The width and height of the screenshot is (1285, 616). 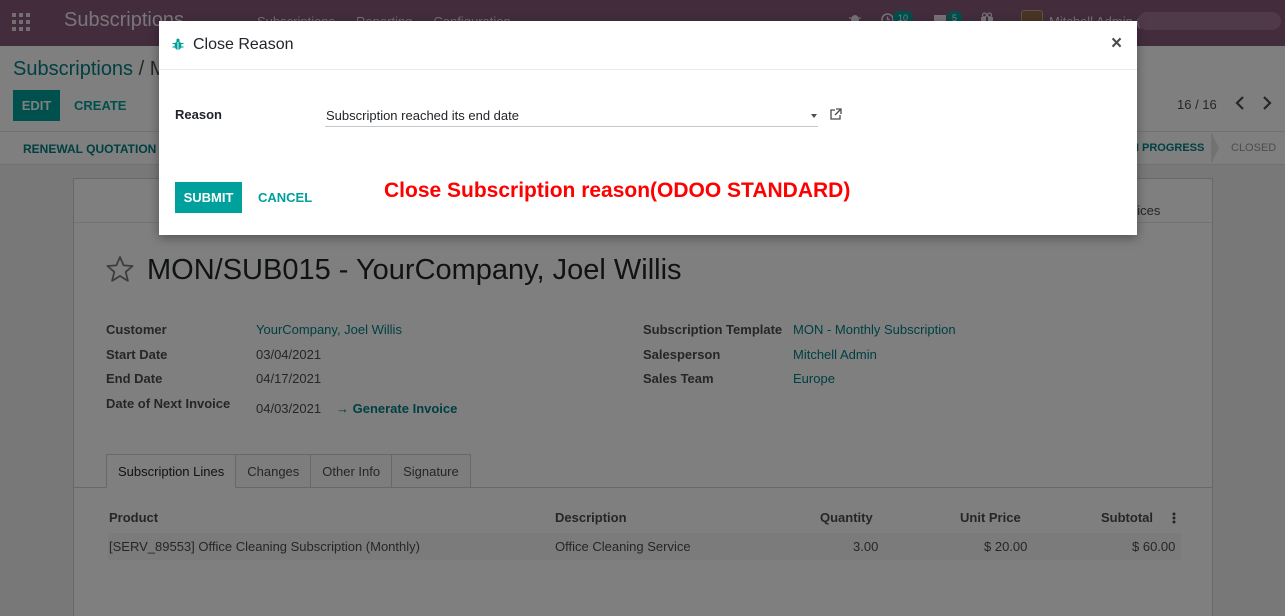 What do you see at coordinates (178, 46) in the screenshot?
I see `debug-bug-icon` at bounding box center [178, 46].